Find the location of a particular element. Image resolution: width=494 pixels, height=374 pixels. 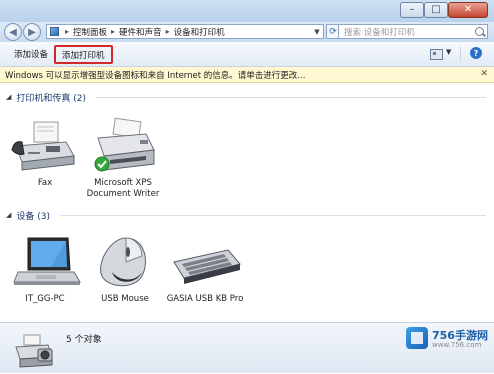

mouse-icon is located at coordinates (125, 263).